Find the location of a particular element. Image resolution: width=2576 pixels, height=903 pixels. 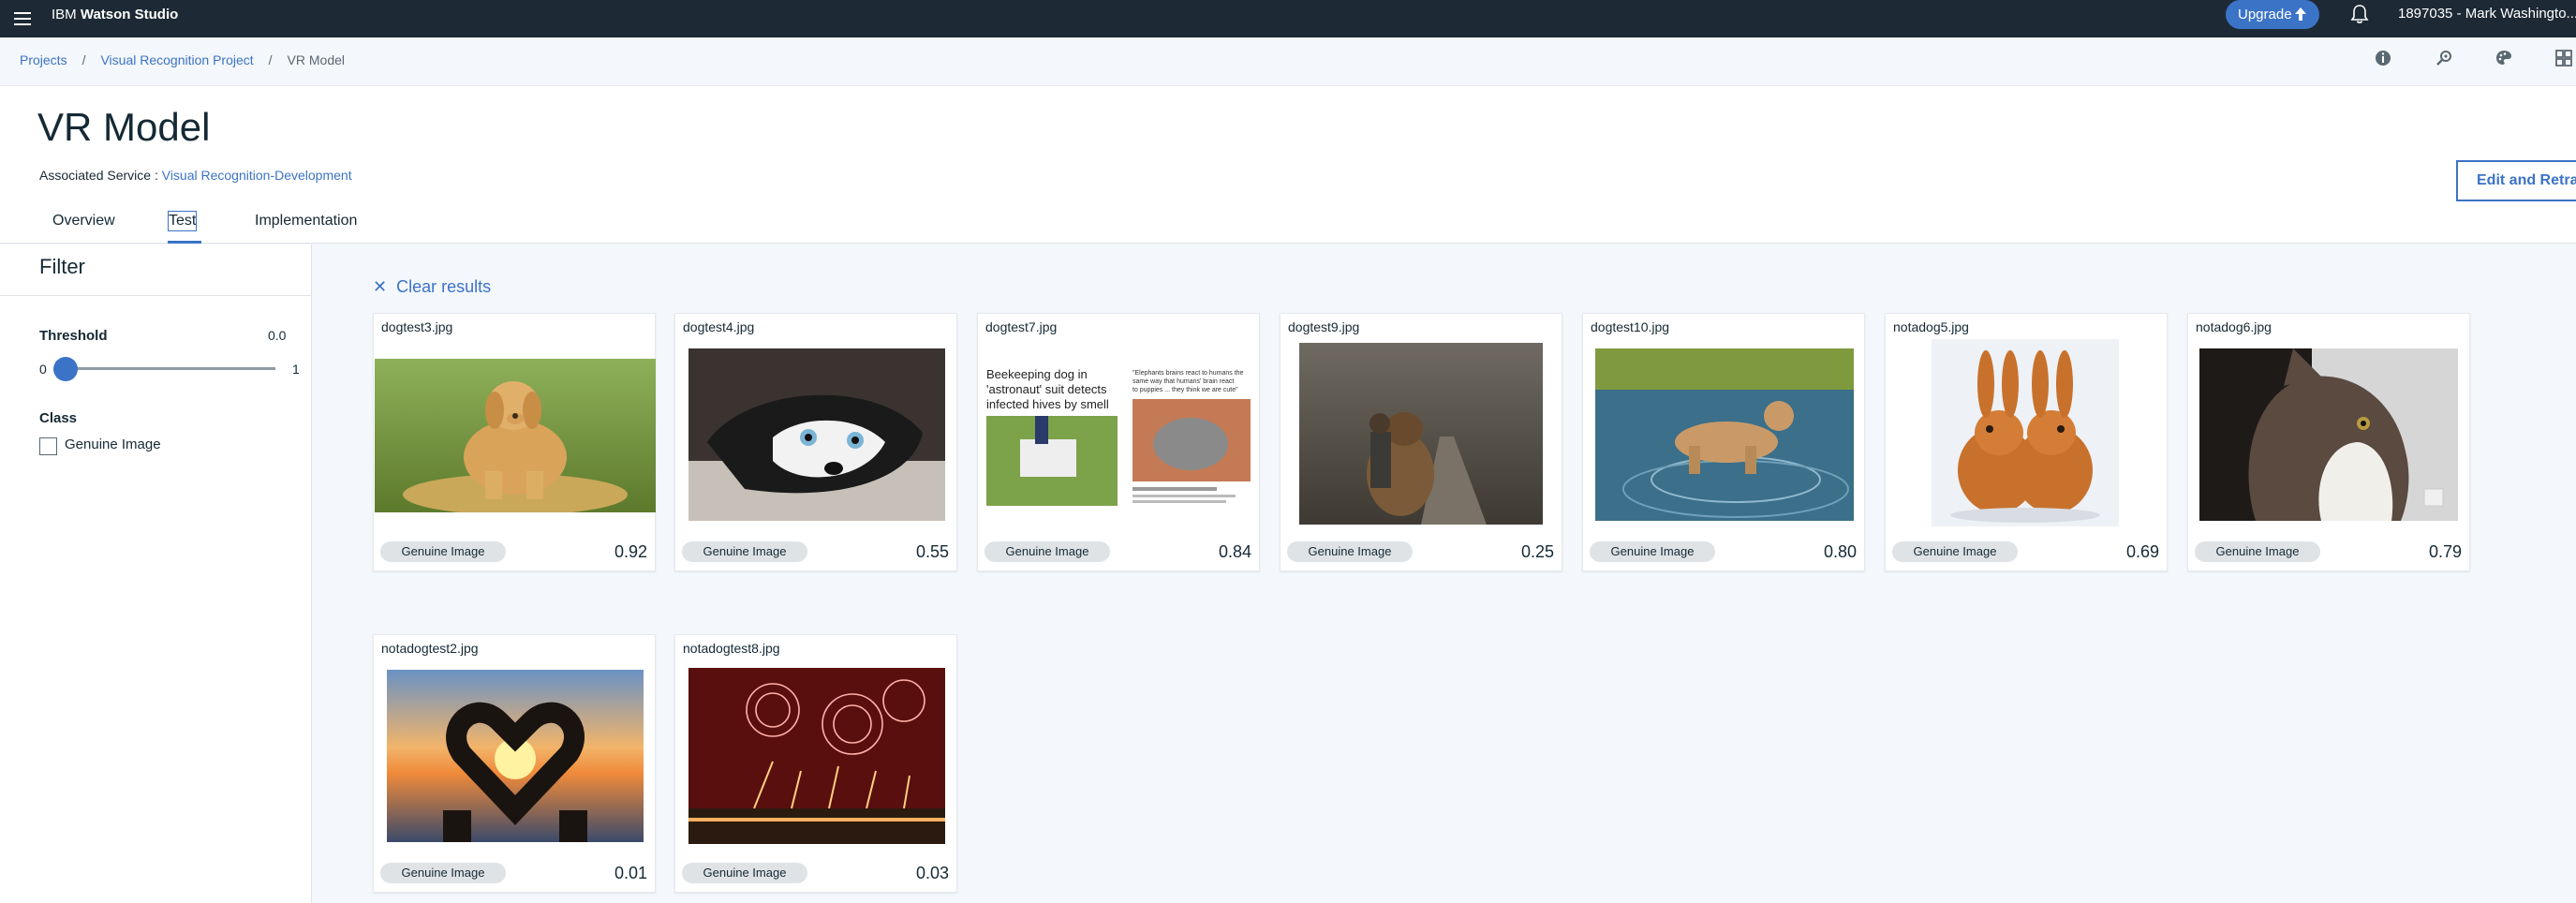

brand-product: Watson Studio is located at coordinates (129, 14).